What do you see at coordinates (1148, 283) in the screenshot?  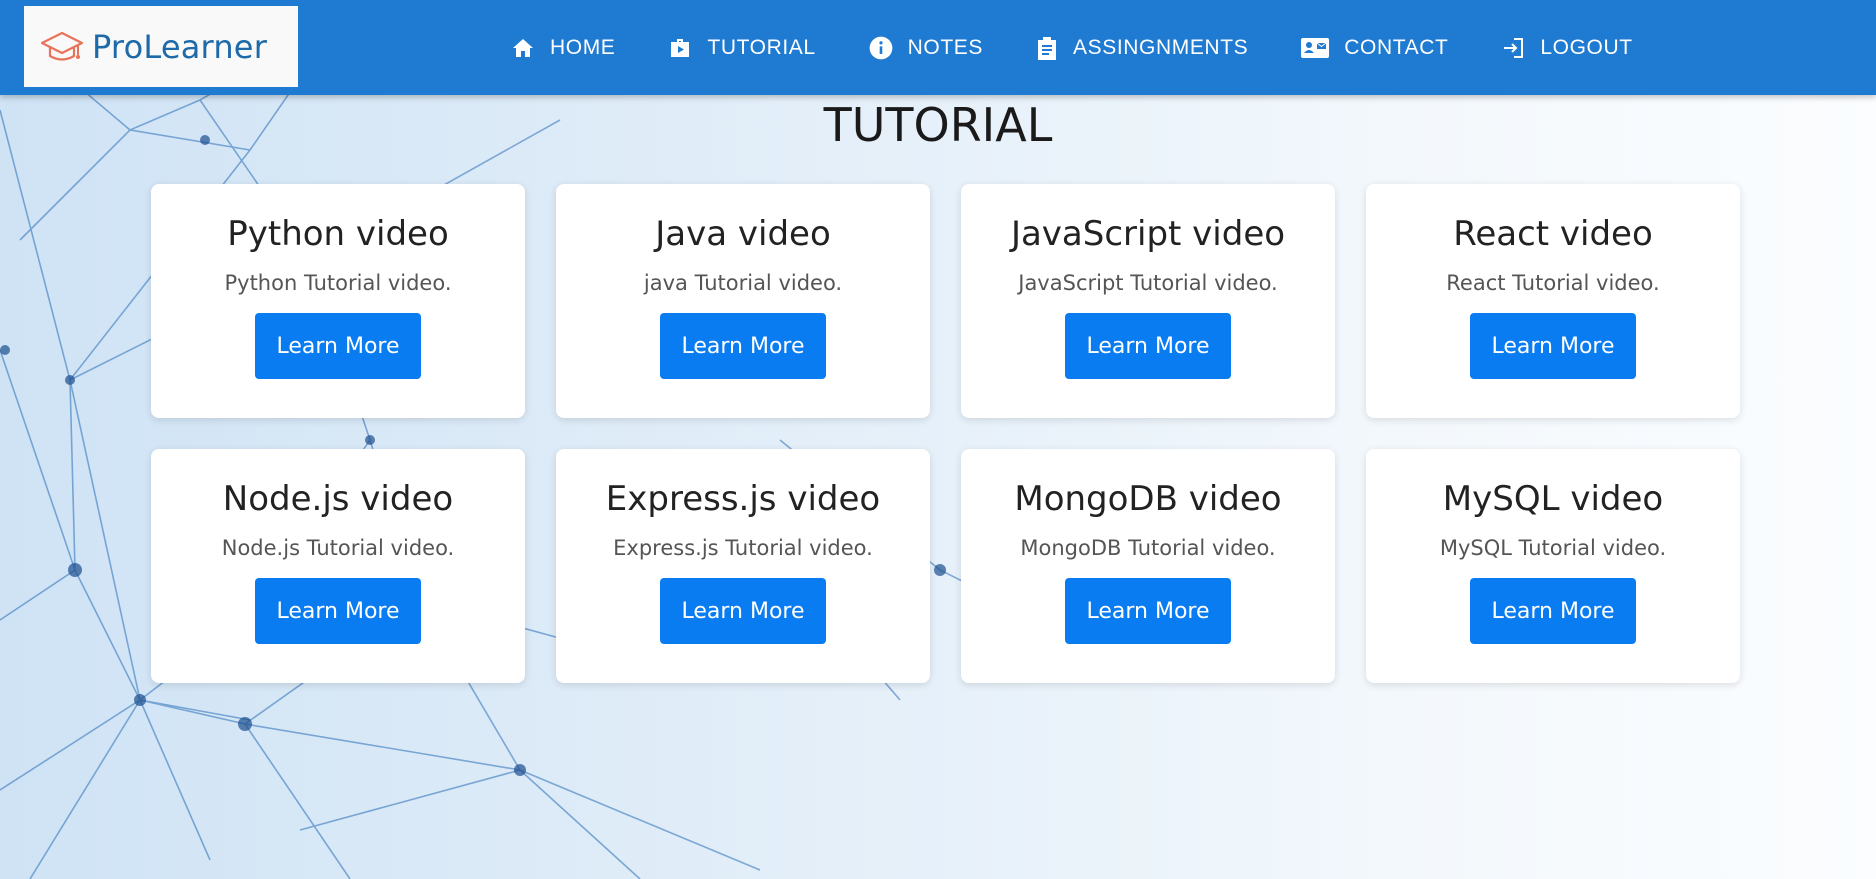 I see `card-description: JavaScript Tutorial video.` at bounding box center [1148, 283].